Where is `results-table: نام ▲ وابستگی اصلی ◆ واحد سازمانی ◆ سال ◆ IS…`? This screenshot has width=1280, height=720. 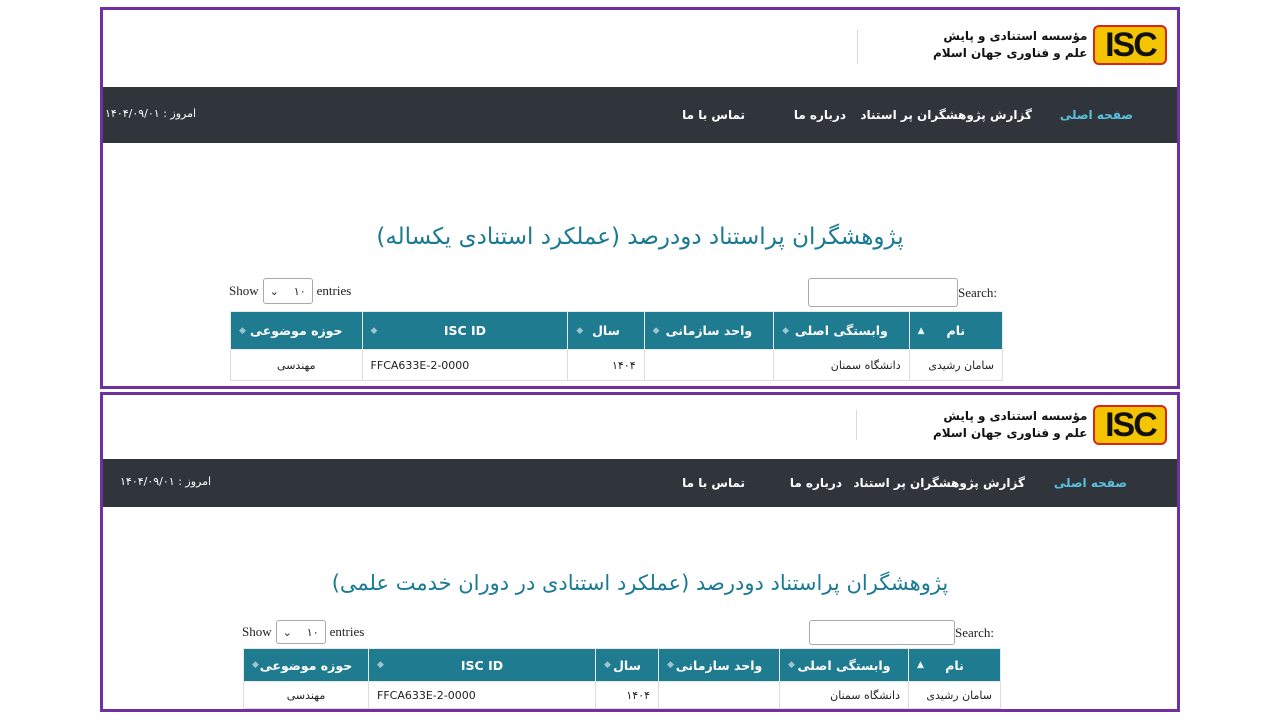
results-table: نام ▲ وابستگی اصلی ◆ واحد سازمانی ◆ سال ◆ IS… is located at coordinates (622, 678).